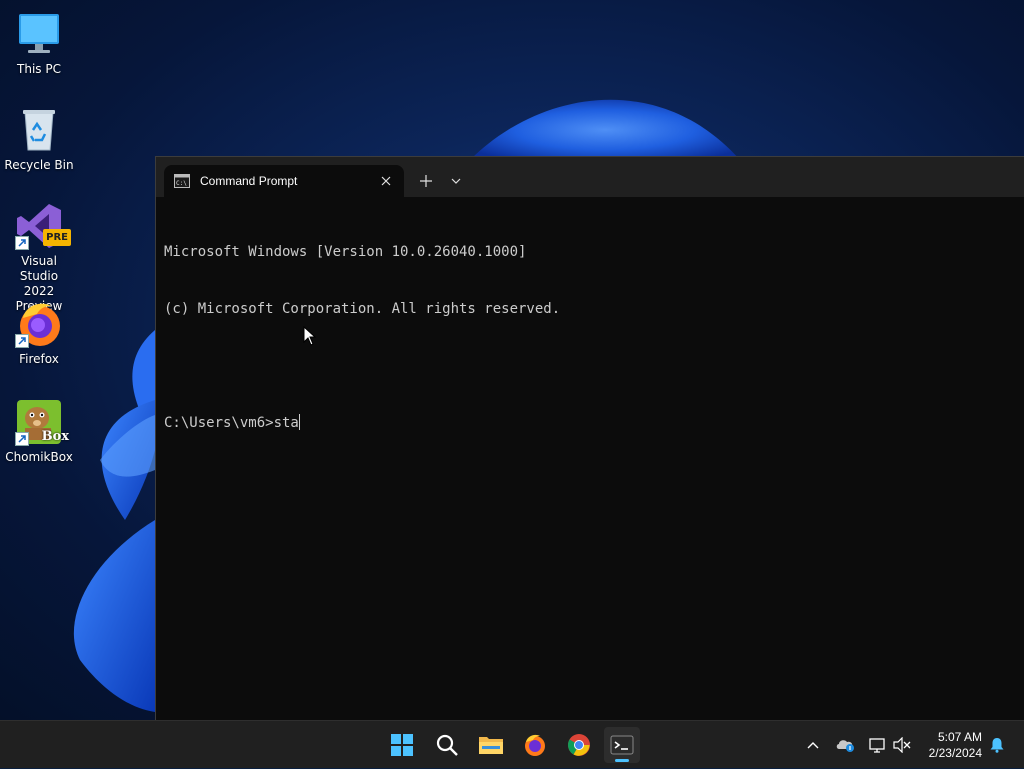 This screenshot has width=1024, height=769. Describe the element at coordinates (310, 336) in the screenshot. I see `mouse-cursor-icon` at that location.